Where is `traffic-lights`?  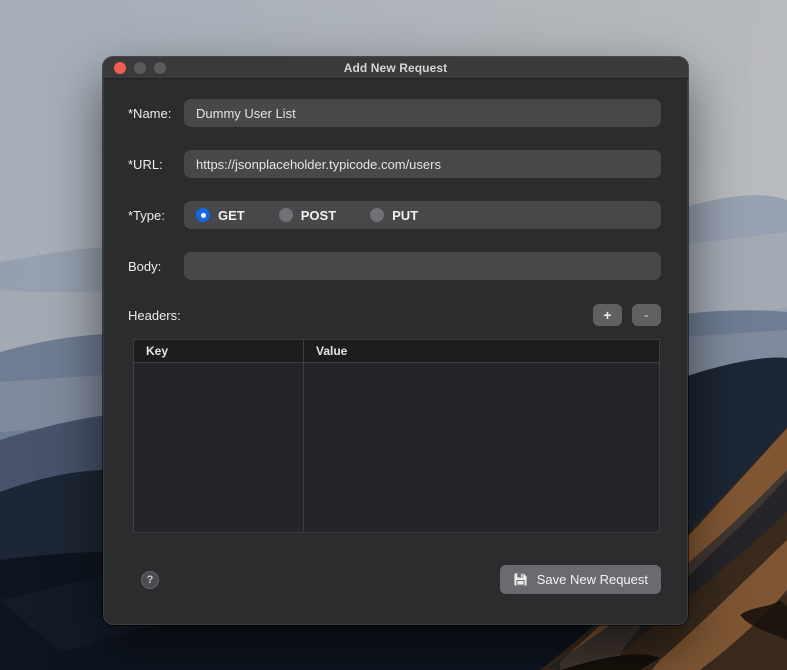
traffic-lights is located at coordinates (140, 67).